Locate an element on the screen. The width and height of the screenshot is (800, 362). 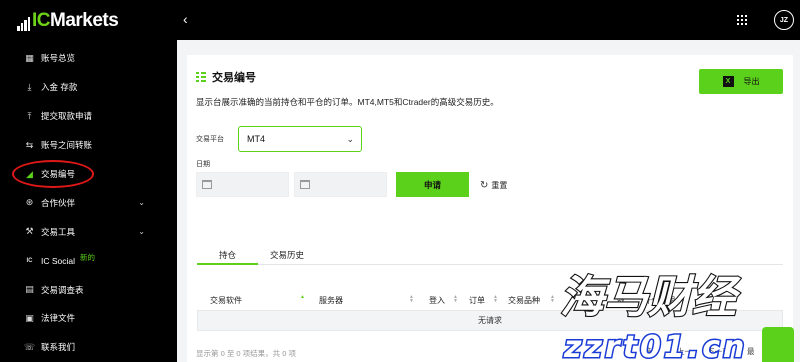
new-badge: 新的 is located at coordinates (88, 258).